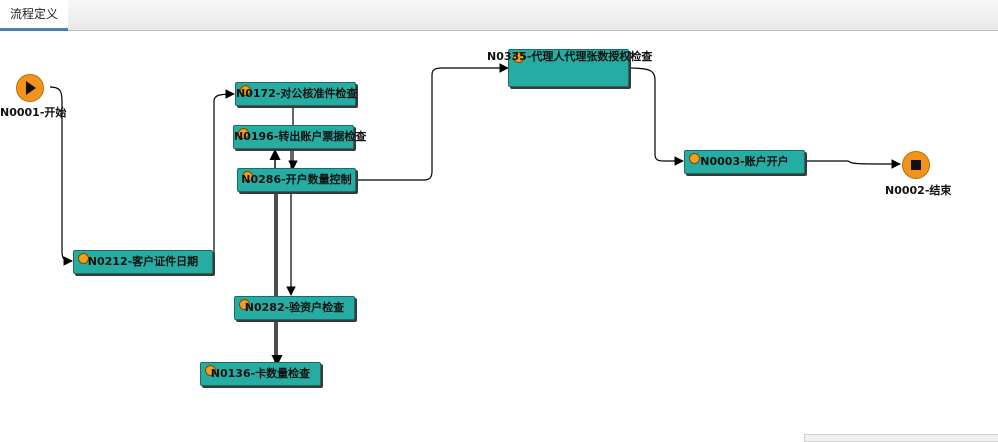 Image resolution: width=998 pixels, height=442 pixels. What do you see at coordinates (499, 15) in the screenshot?
I see `tab-bar: 流程定义` at bounding box center [499, 15].